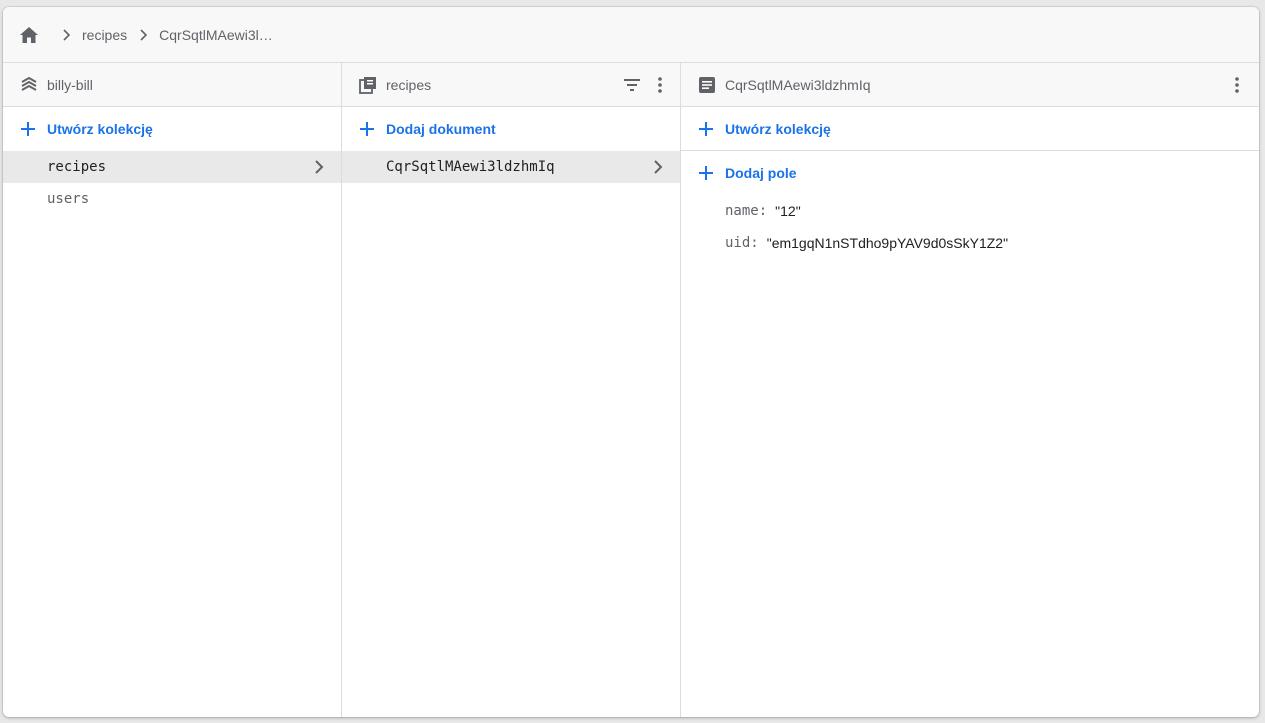  I want to click on collection-item-users: users, so click(172, 199).